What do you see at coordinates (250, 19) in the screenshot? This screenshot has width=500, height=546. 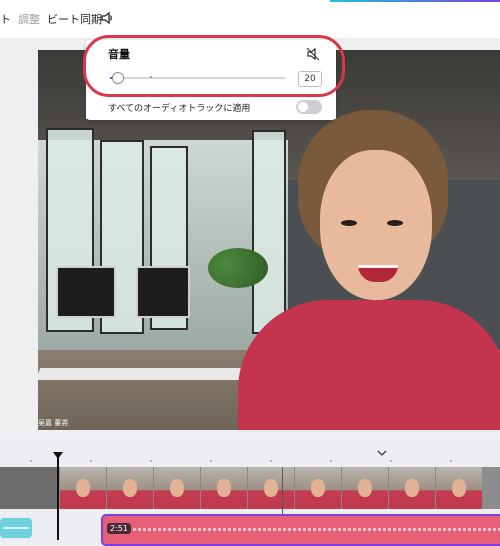 I see `top-toolbar: ト 調整 ビート同期` at bounding box center [250, 19].